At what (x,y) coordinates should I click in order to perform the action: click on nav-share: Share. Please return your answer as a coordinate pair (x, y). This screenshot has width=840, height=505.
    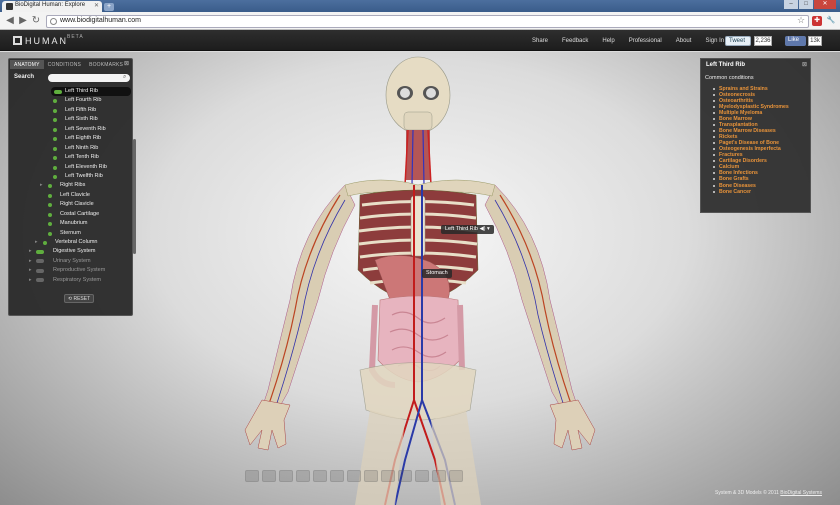
    Looking at the image, I should click on (540, 40).